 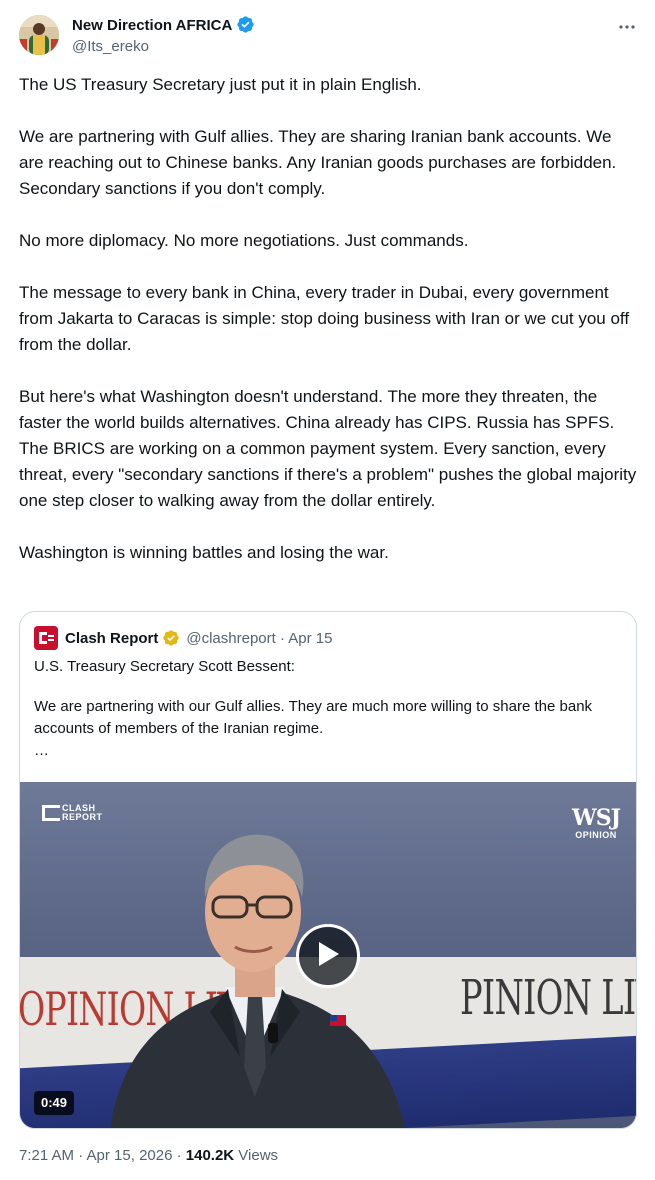 I want to click on tweet-metadata: 7:21 AM · Apr 15, 2026 · 140.2K Views, so click(x=148, y=1156).